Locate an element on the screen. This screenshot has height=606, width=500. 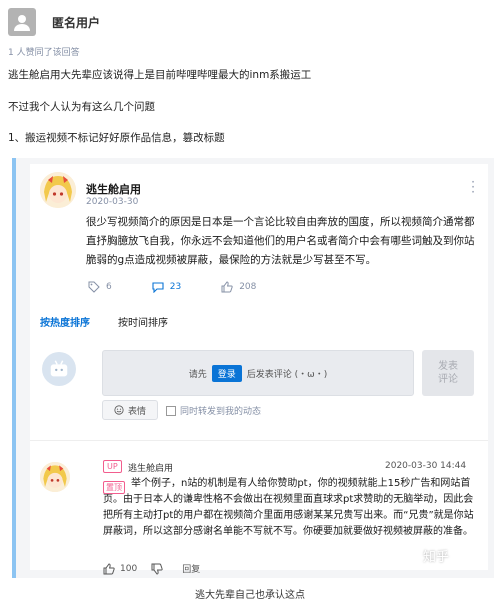
user-silhouette-icon is located at coordinates (22, 23).